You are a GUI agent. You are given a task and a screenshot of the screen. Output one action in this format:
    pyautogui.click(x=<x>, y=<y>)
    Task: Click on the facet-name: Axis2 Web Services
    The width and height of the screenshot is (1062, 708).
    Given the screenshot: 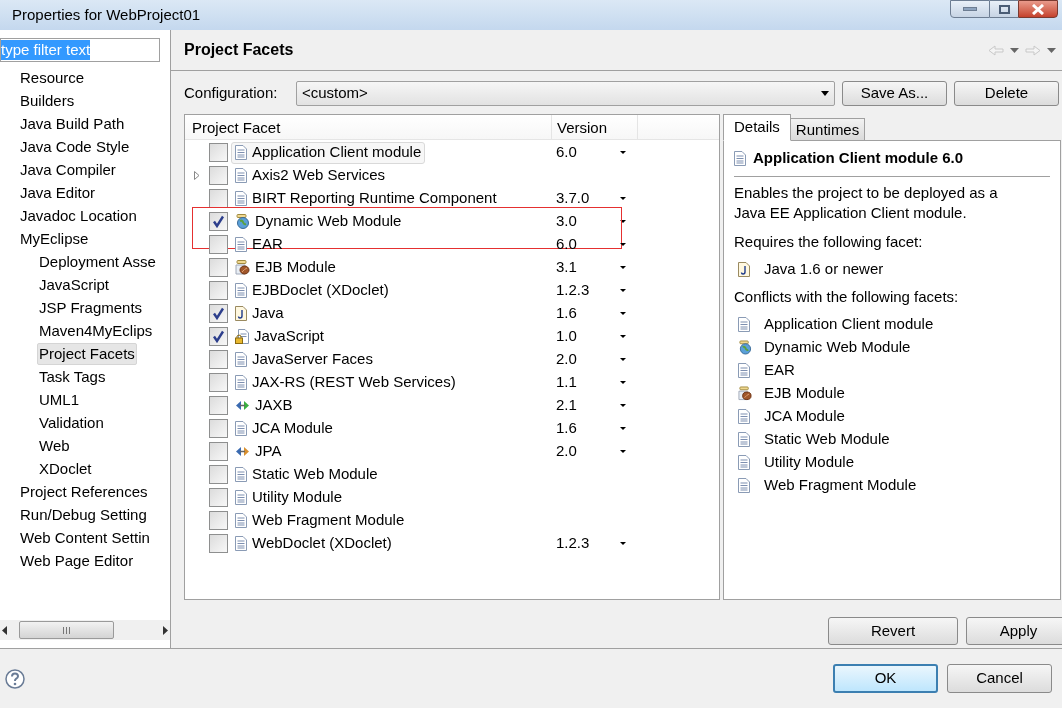 What is the action you would take?
    pyautogui.click(x=319, y=175)
    